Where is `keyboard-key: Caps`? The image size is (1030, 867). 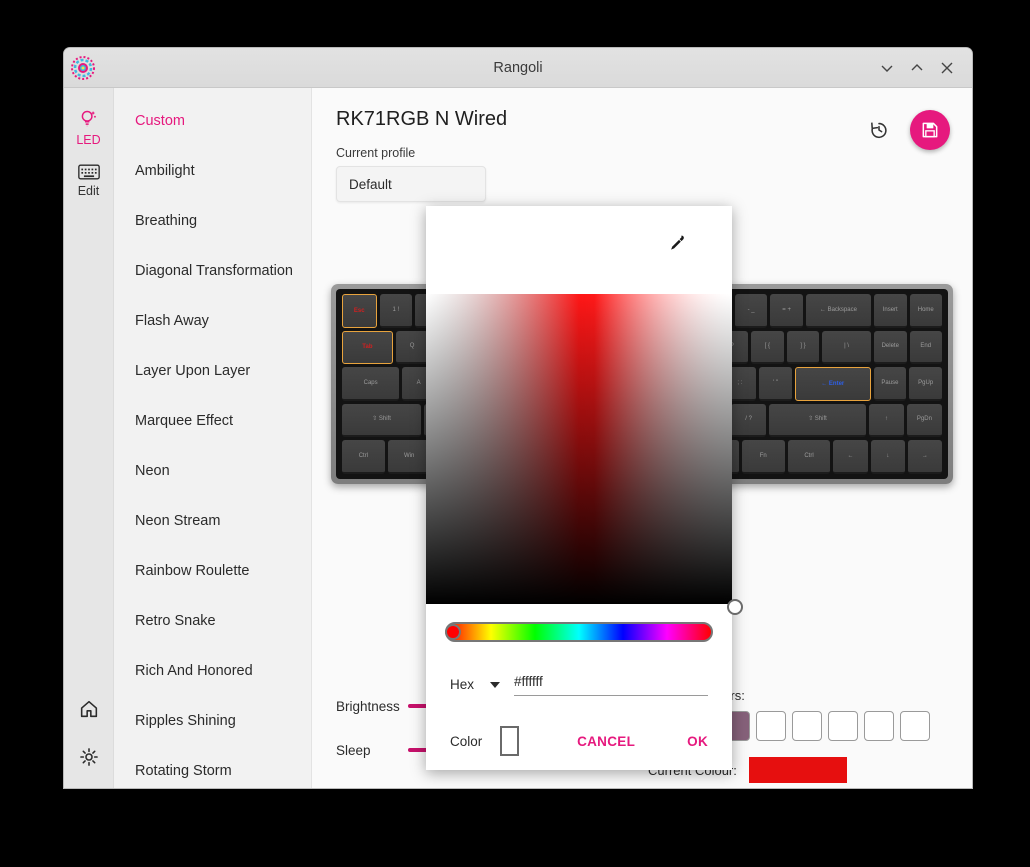 keyboard-key: Caps is located at coordinates (371, 384).